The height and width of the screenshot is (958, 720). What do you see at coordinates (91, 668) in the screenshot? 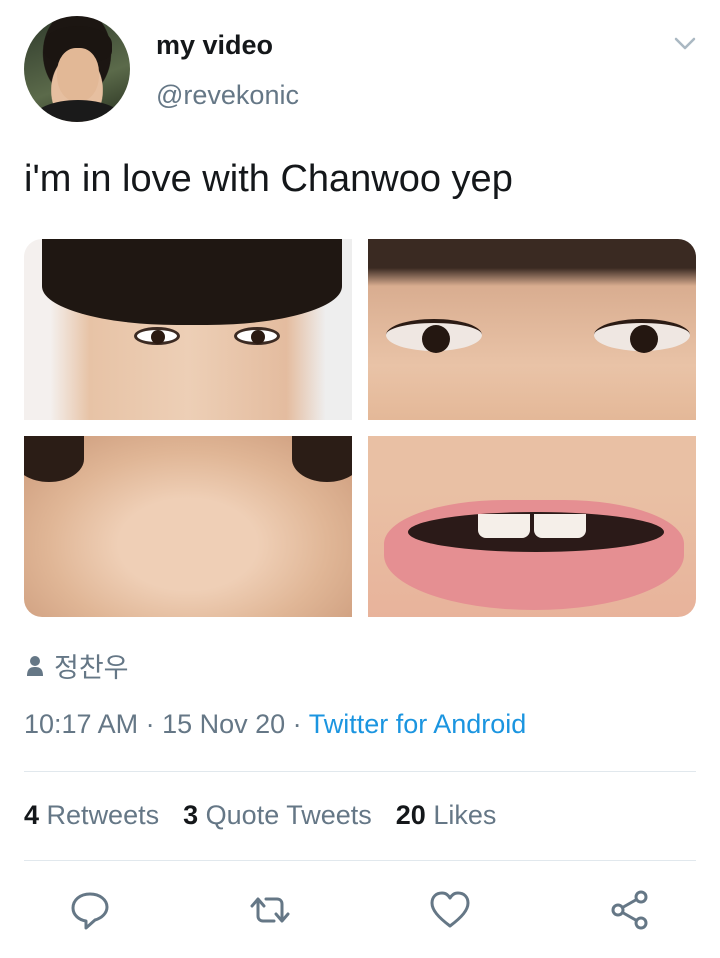
I see `place-label: 정찬우` at bounding box center [91, 668].